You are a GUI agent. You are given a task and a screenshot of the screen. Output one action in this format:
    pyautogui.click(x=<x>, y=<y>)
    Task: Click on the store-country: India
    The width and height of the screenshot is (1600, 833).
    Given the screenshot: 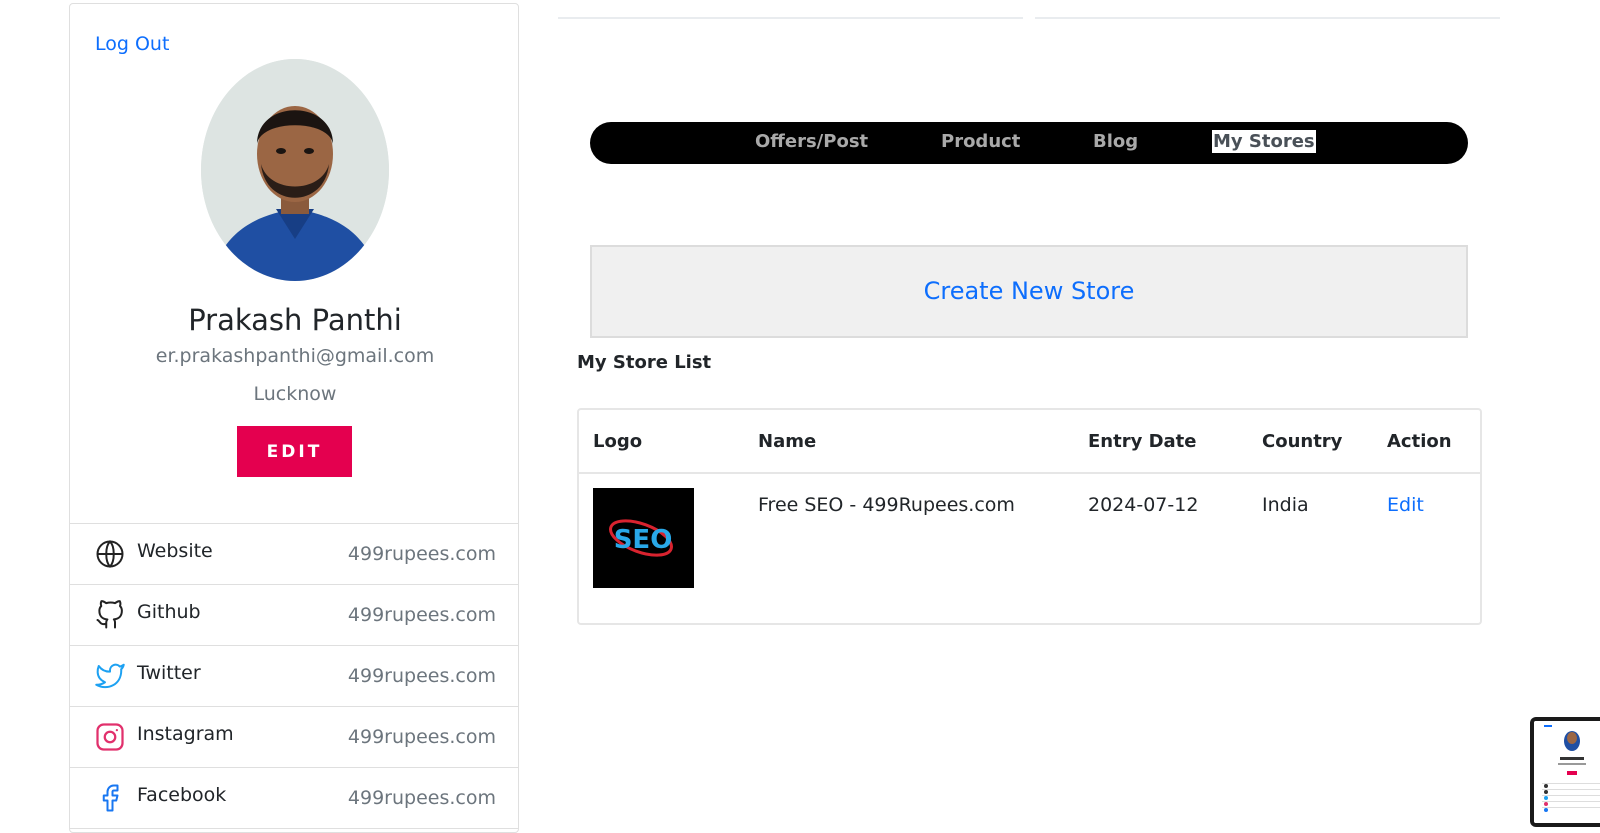 What is the action you would take?
    pyautogui.click(x=1285, y=505)
    